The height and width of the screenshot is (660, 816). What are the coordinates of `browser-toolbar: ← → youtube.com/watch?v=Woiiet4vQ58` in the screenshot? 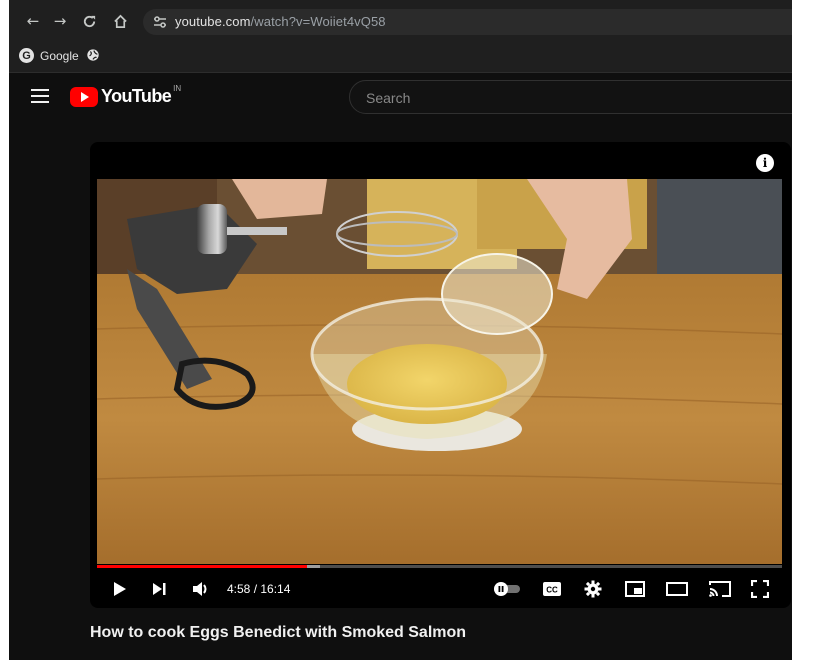 It's located at (400, 21).